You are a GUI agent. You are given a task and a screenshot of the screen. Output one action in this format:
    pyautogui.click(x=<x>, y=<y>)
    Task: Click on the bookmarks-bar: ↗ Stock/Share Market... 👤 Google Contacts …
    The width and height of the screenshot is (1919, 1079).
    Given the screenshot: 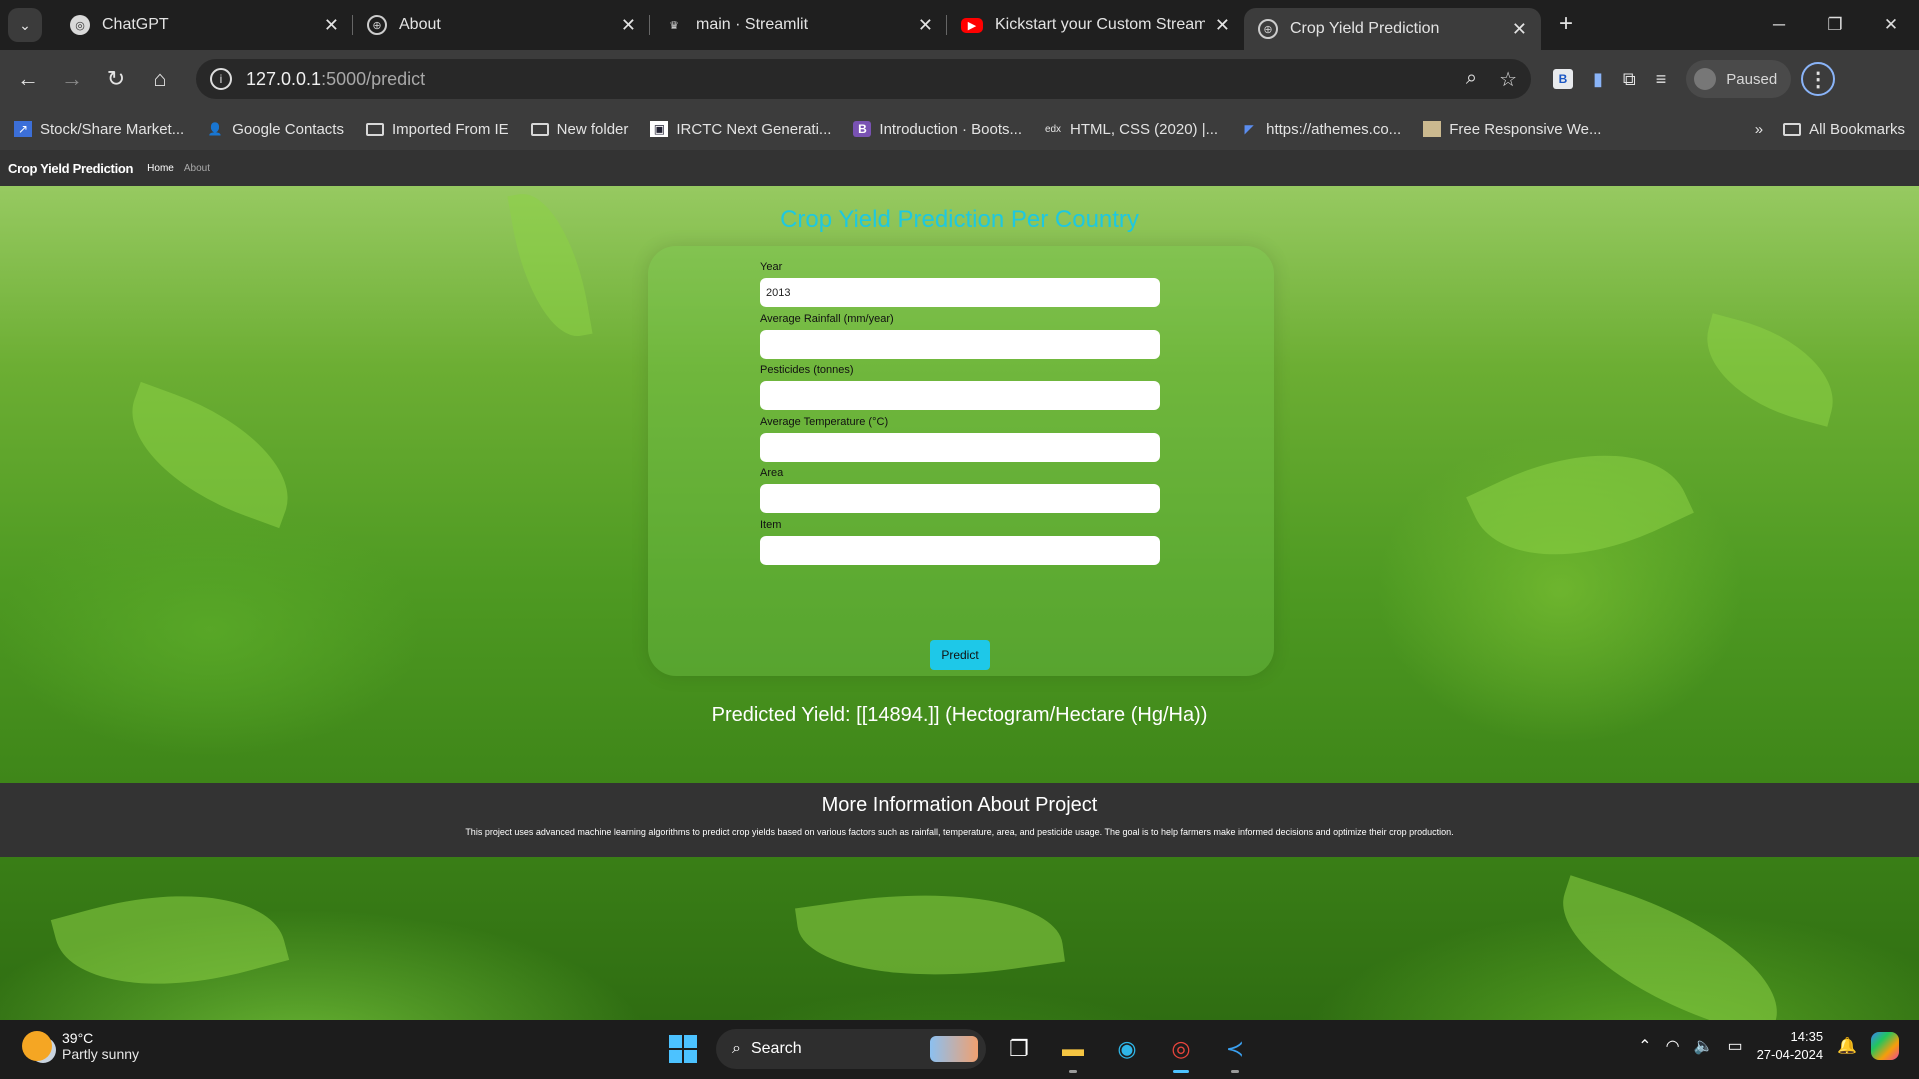 What is the action you would take?
    pyautogui.click(x=959, y=129)
    